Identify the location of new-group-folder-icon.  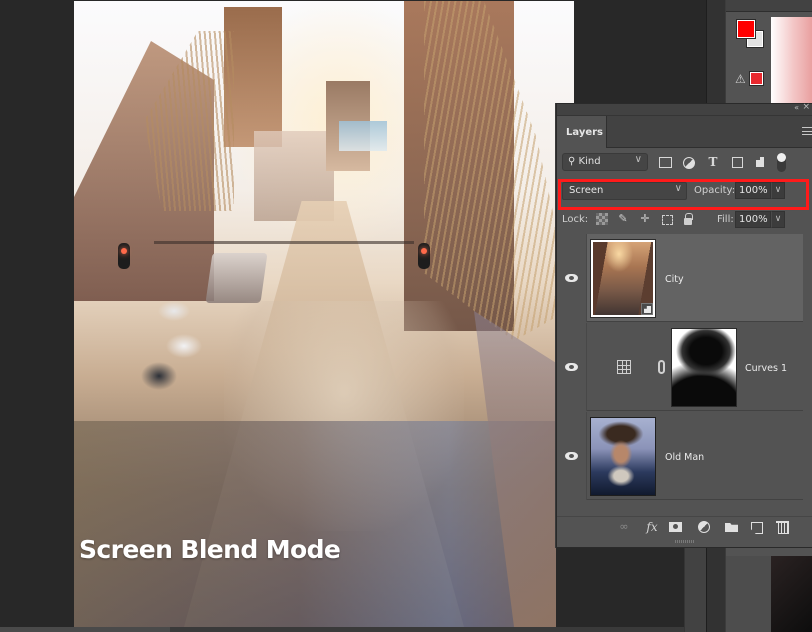
(732, 527).